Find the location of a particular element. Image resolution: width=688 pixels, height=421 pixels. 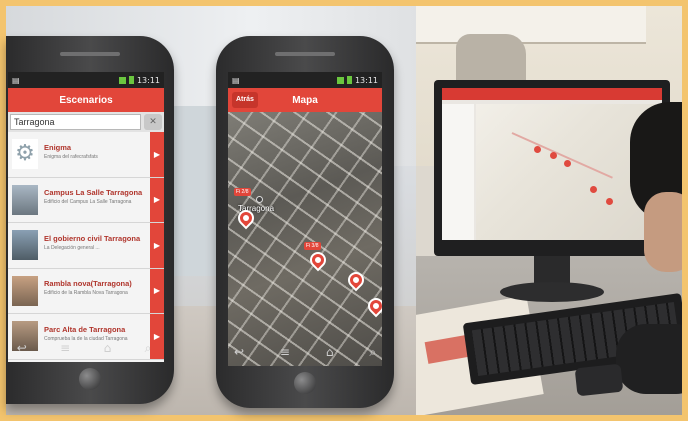

list-item: ⚙ Enigma Enigma del rafecrafsfats ▶ is located at coordinates (86, 155).